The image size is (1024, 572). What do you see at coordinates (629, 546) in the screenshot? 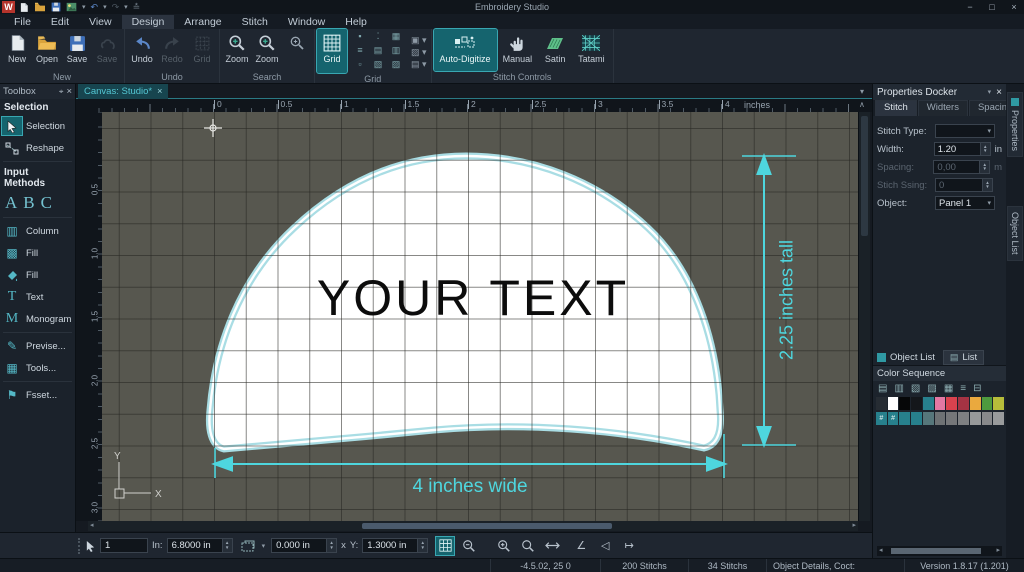
I see `jump-icon: ↦` at bounding box center [629, 546].